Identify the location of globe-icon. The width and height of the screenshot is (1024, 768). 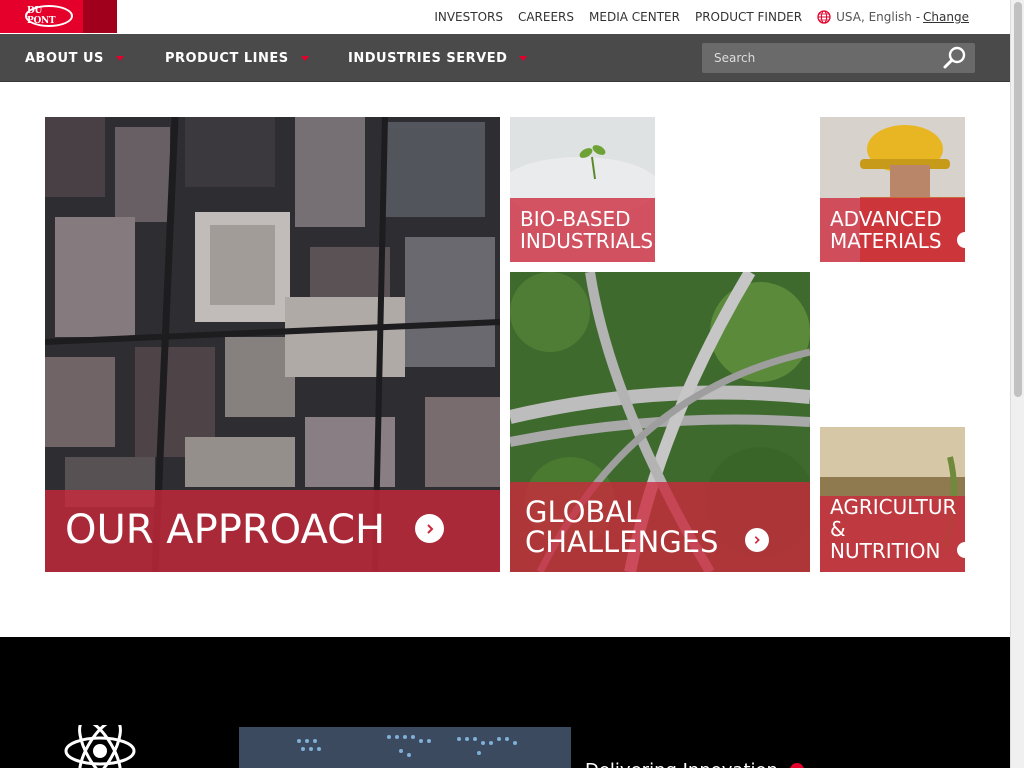
(824, 17).